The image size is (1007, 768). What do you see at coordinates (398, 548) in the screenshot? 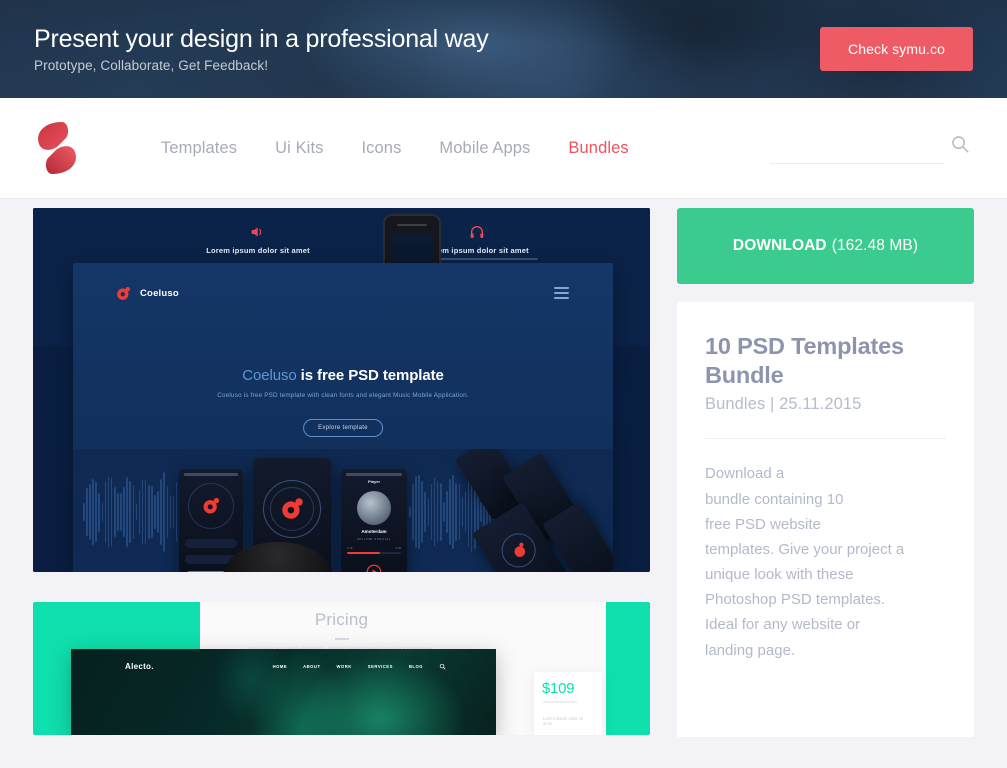
I see `track-time-end: 3:48` at bounding box center [398, 548].